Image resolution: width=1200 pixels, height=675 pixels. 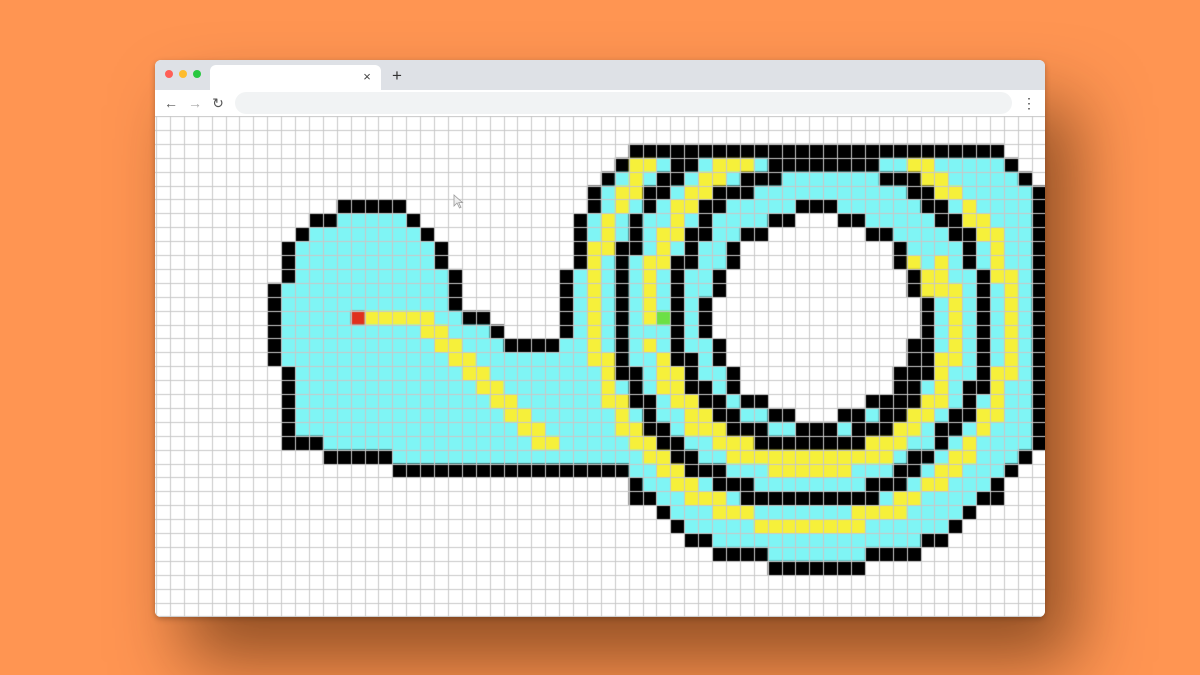 What do you see at coordinates (600, 75) in the screenshot?
I see `tab-bar: × +` at bounding box center [600, 75].